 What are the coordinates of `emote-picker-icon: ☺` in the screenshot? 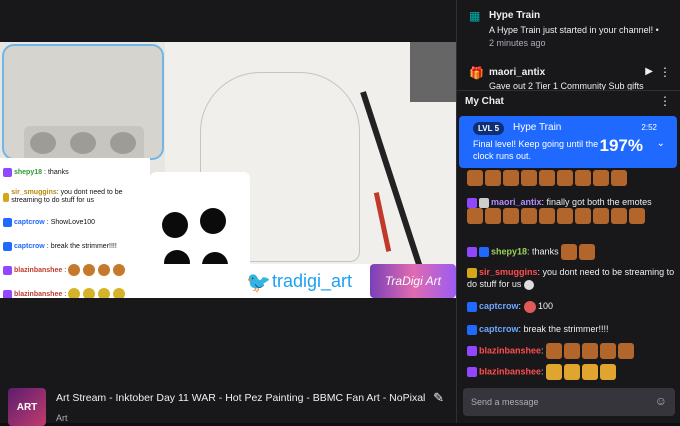 It's located at (661, 401).